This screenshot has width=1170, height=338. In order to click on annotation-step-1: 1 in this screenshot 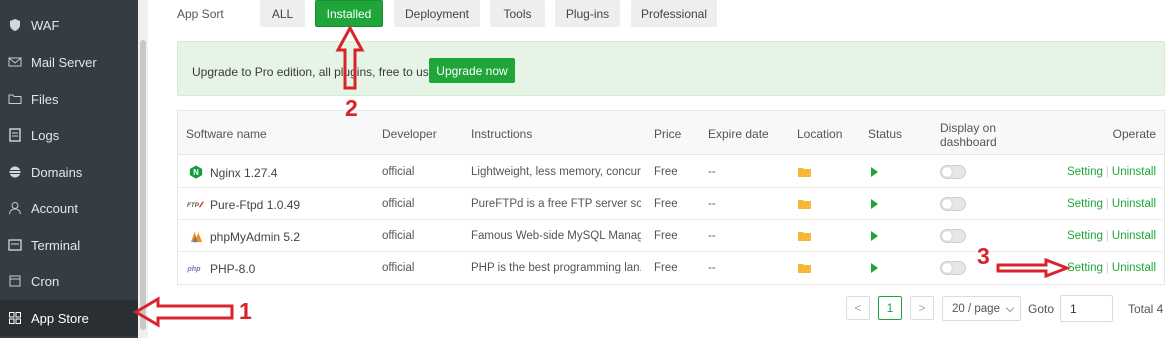, I will do `click(245, 311)`.